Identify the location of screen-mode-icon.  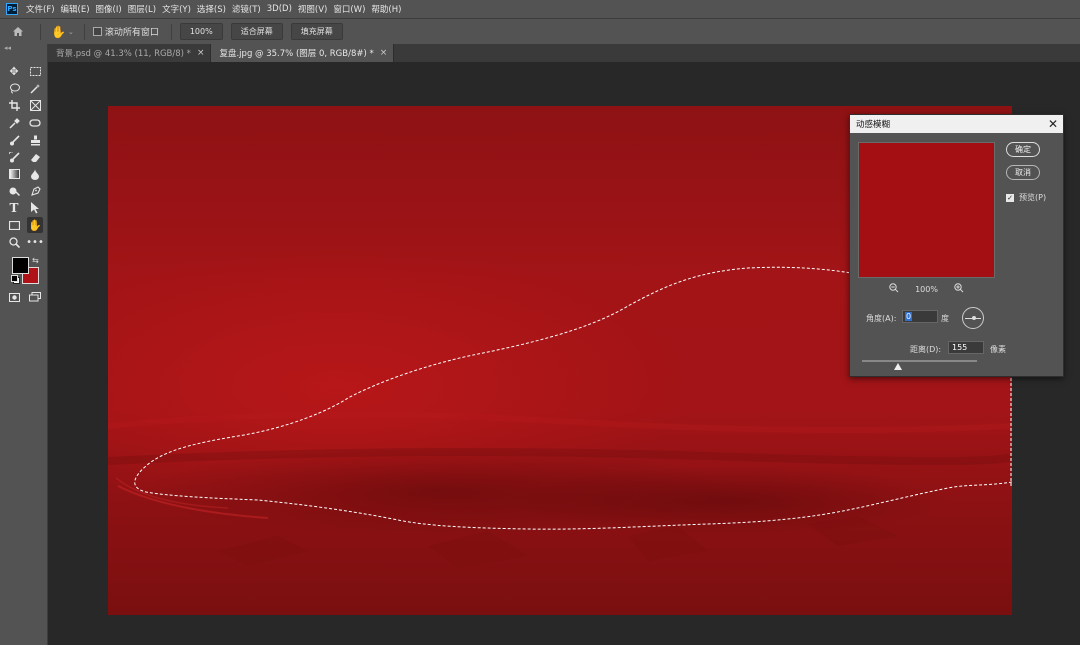
(35, 297).